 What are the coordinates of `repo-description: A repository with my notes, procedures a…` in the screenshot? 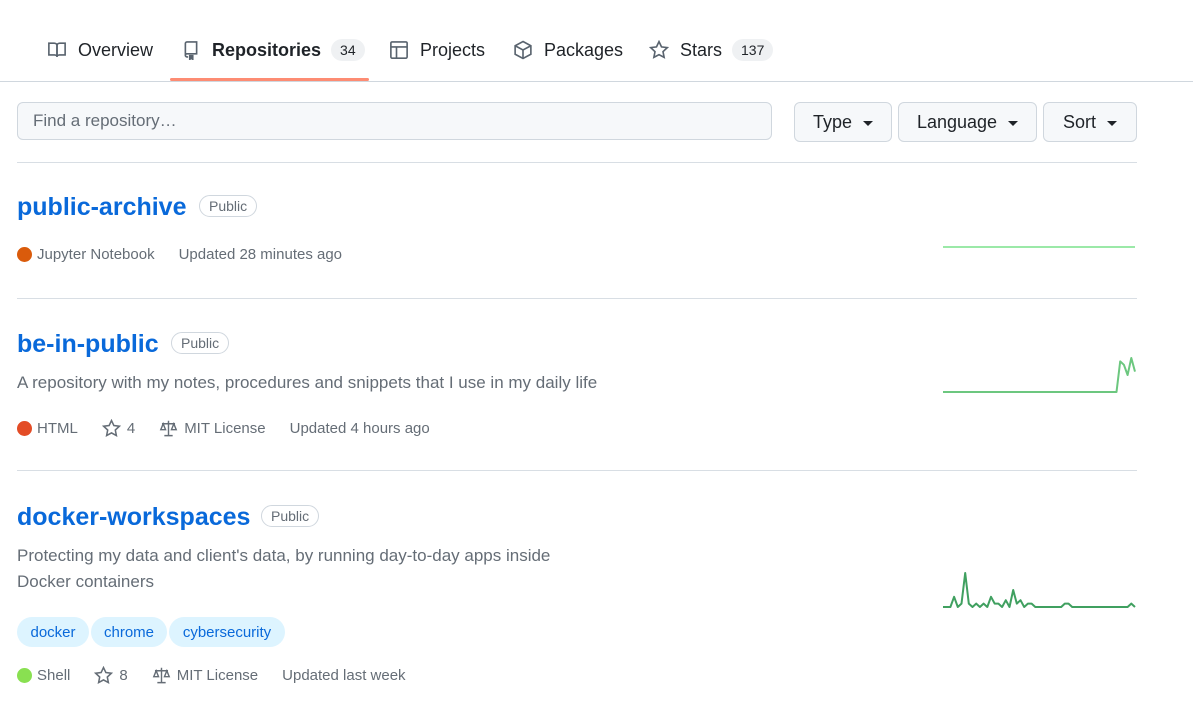 It's located at (307, 382).